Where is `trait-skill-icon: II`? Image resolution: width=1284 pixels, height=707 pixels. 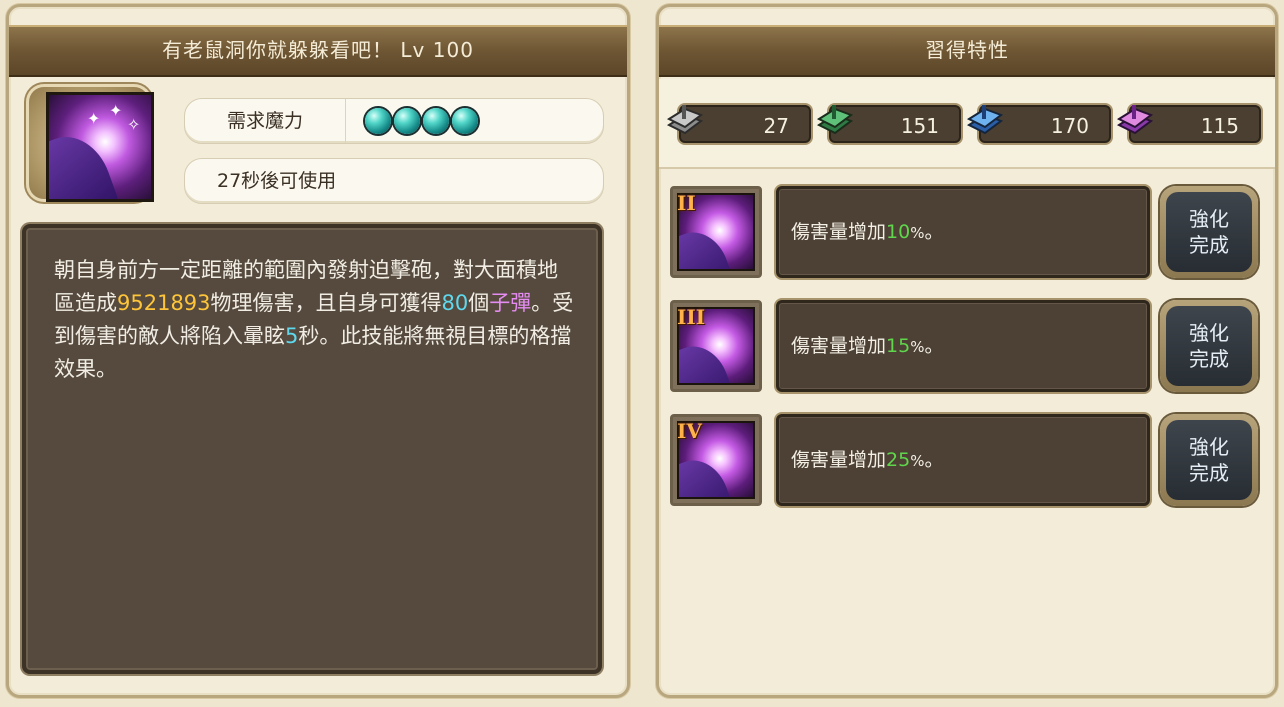 trait-skill-icon: II is located at coordinates (716, 232).